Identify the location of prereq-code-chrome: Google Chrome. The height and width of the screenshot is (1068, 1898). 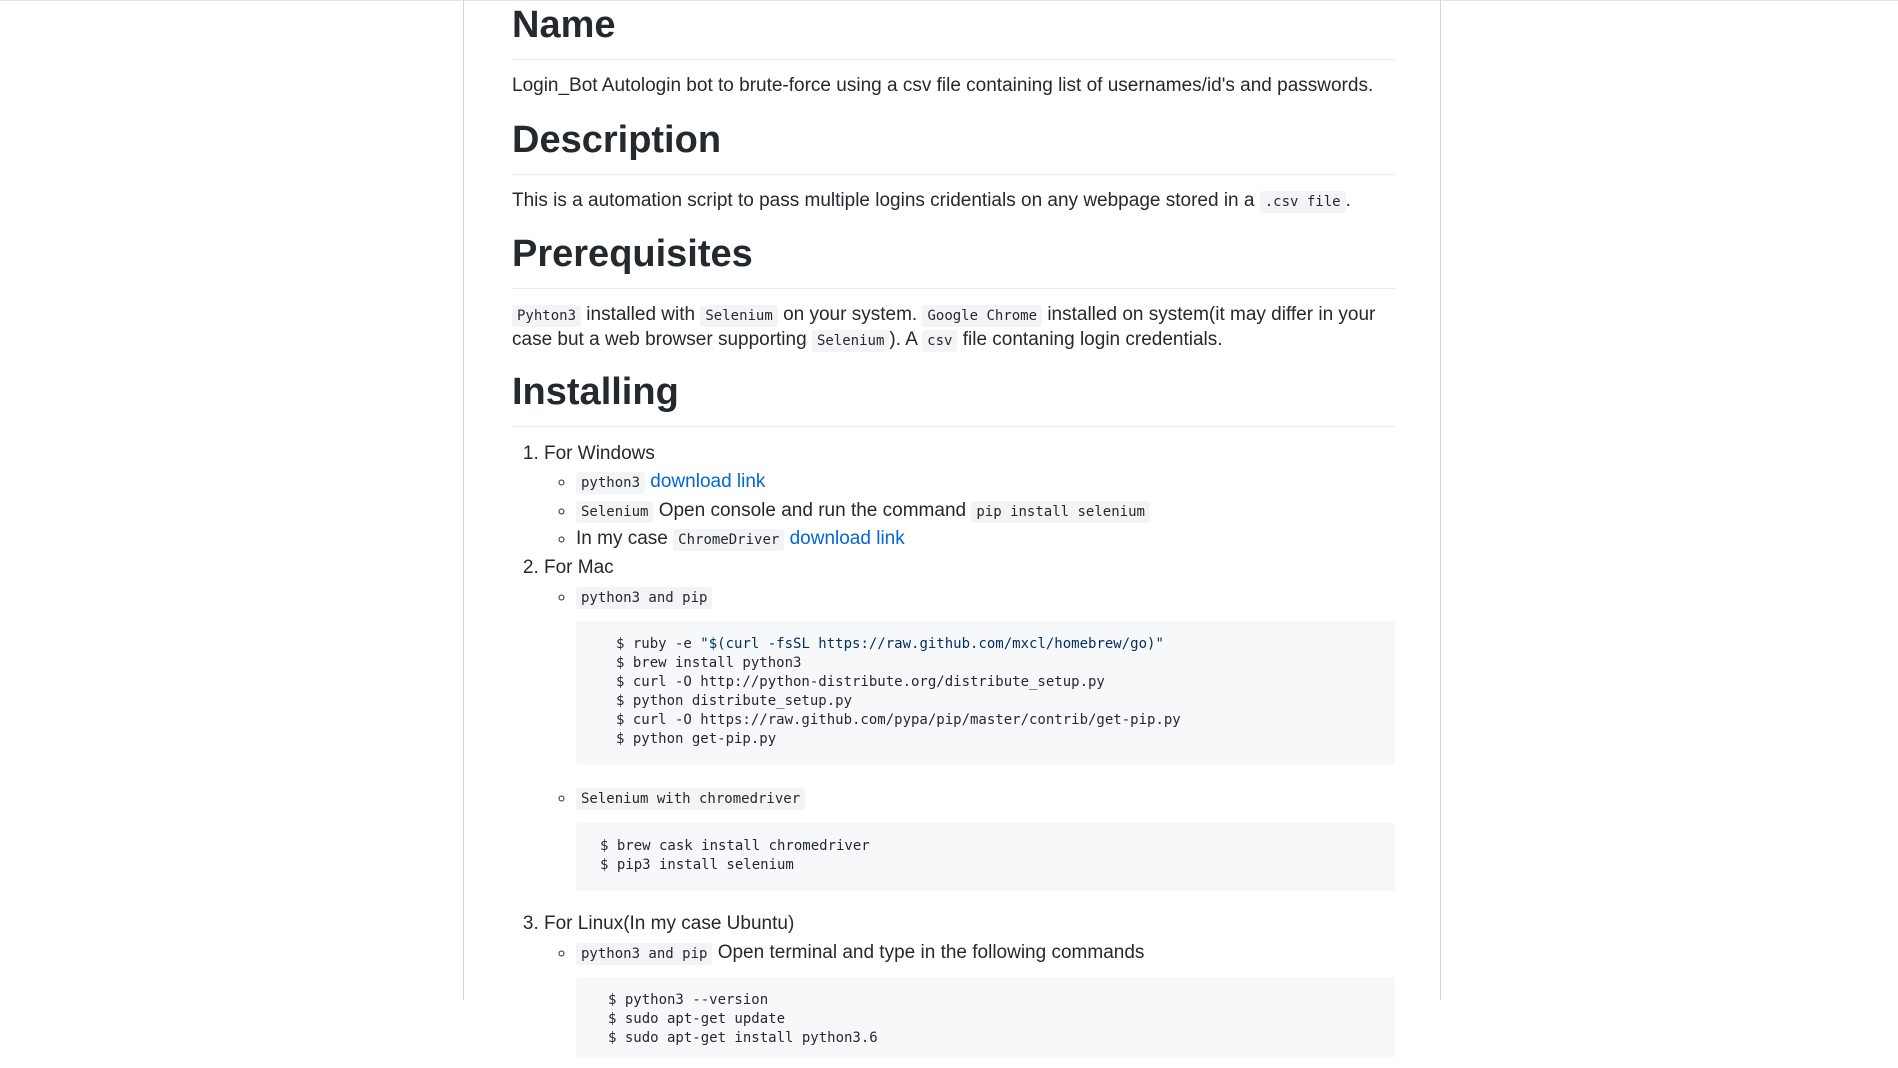
(982, 315).